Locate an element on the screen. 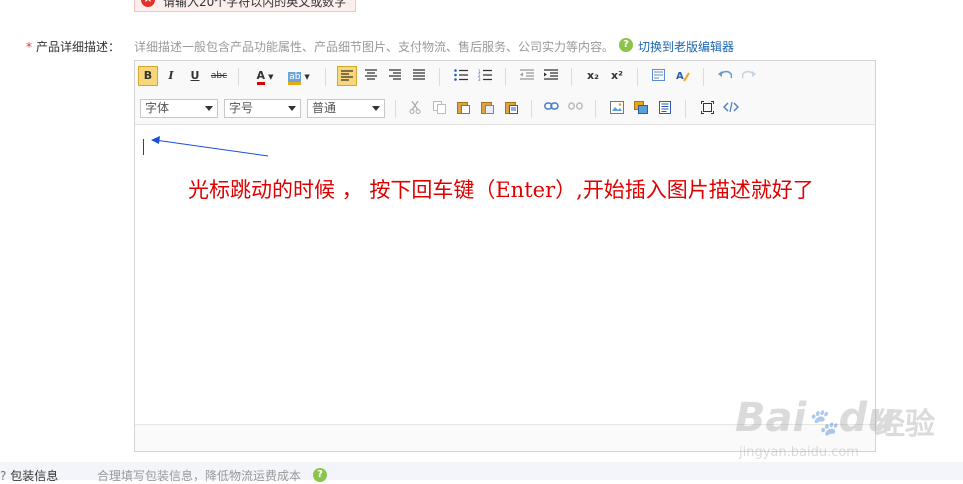 This screenshot has height=484, width=963. align-right-button is located at coordinates (395, 76).